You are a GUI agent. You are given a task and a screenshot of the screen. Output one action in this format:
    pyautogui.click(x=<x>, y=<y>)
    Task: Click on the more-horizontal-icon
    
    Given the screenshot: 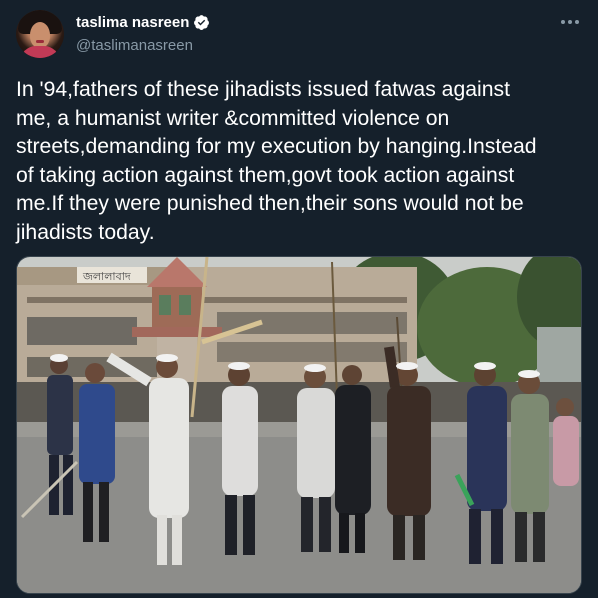 What is the action you would take?
    pyautogui.click(x=570, y=22)
    